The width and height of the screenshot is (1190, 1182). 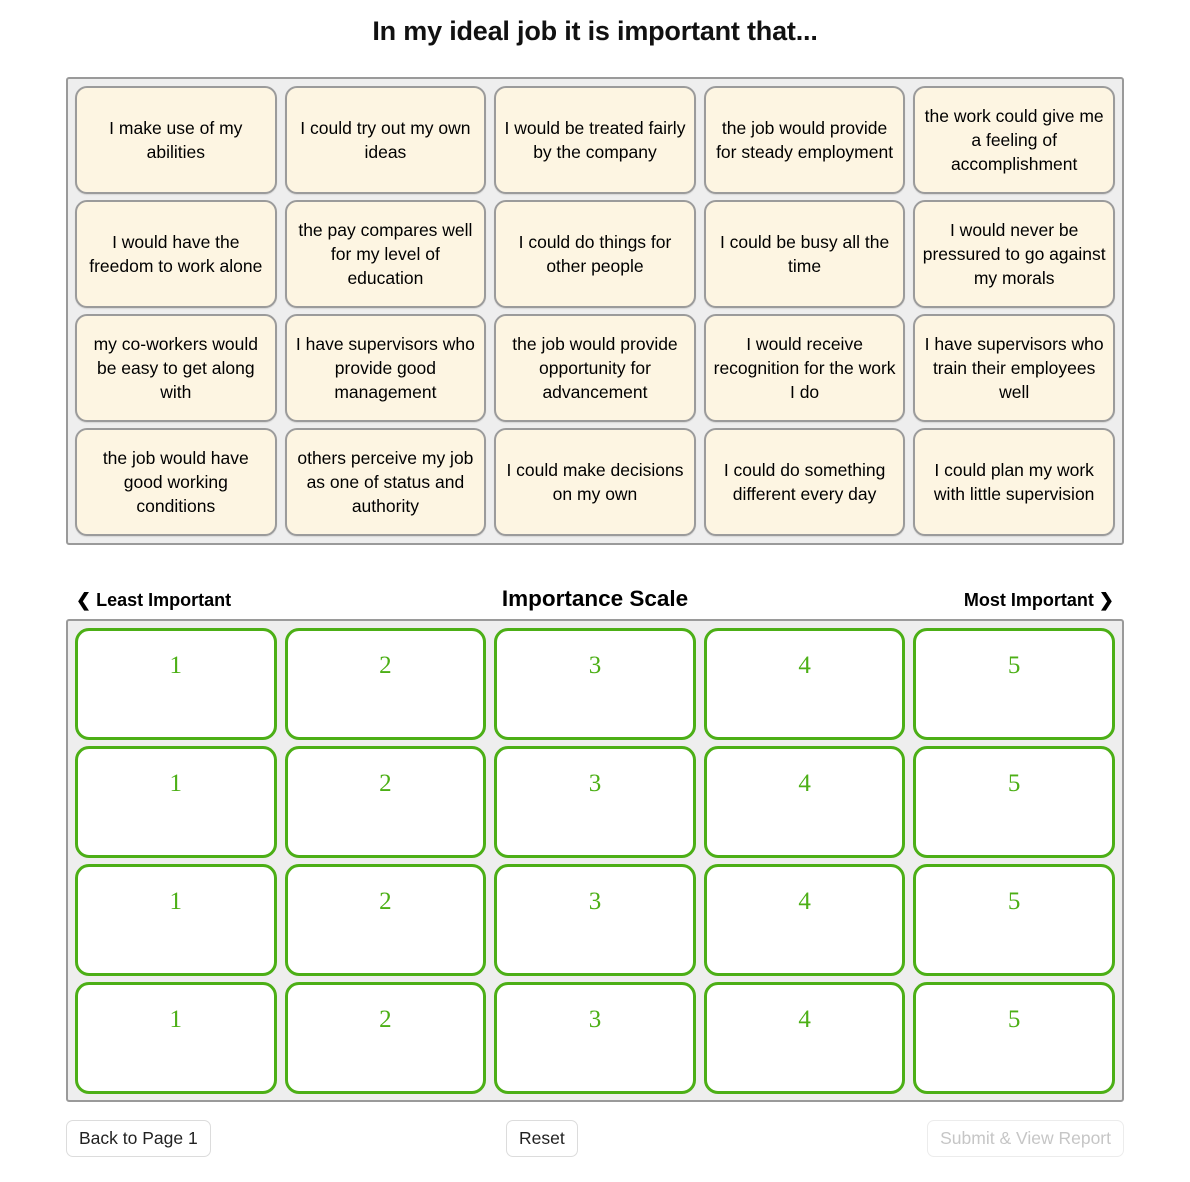 I want to click on statement-card: I would have the freedom to work alone, so click(x=176, y=254).